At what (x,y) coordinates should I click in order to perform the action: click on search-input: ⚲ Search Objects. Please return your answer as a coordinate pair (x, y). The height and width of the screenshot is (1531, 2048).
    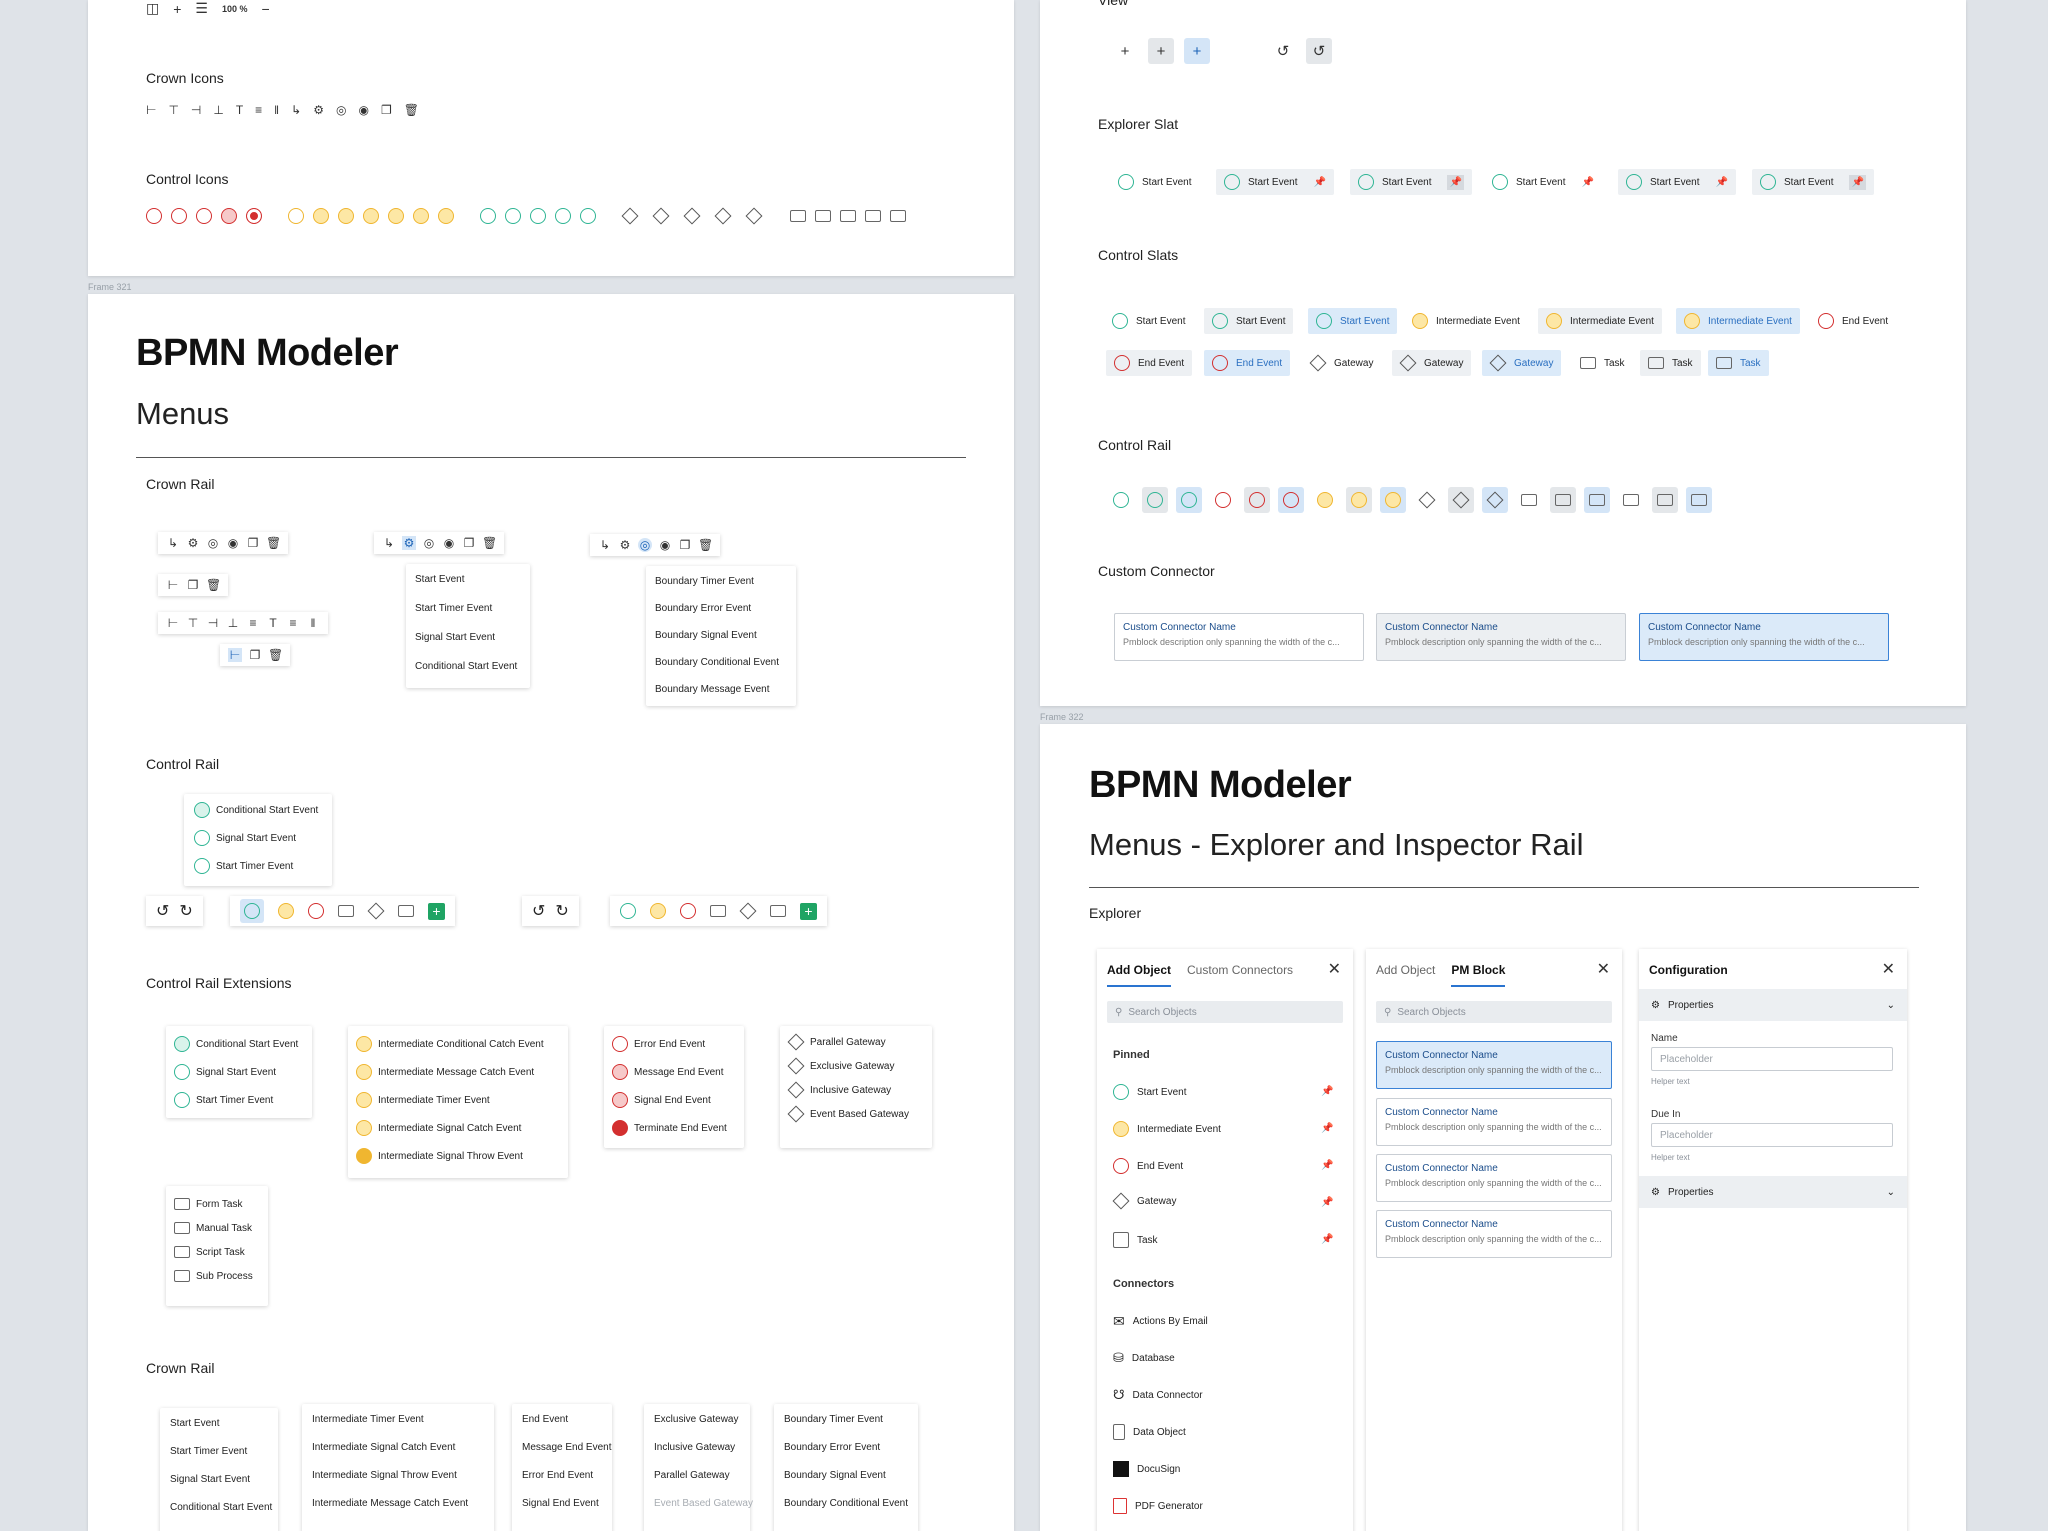
    Looking at the image, I should click on (1225, 1012).